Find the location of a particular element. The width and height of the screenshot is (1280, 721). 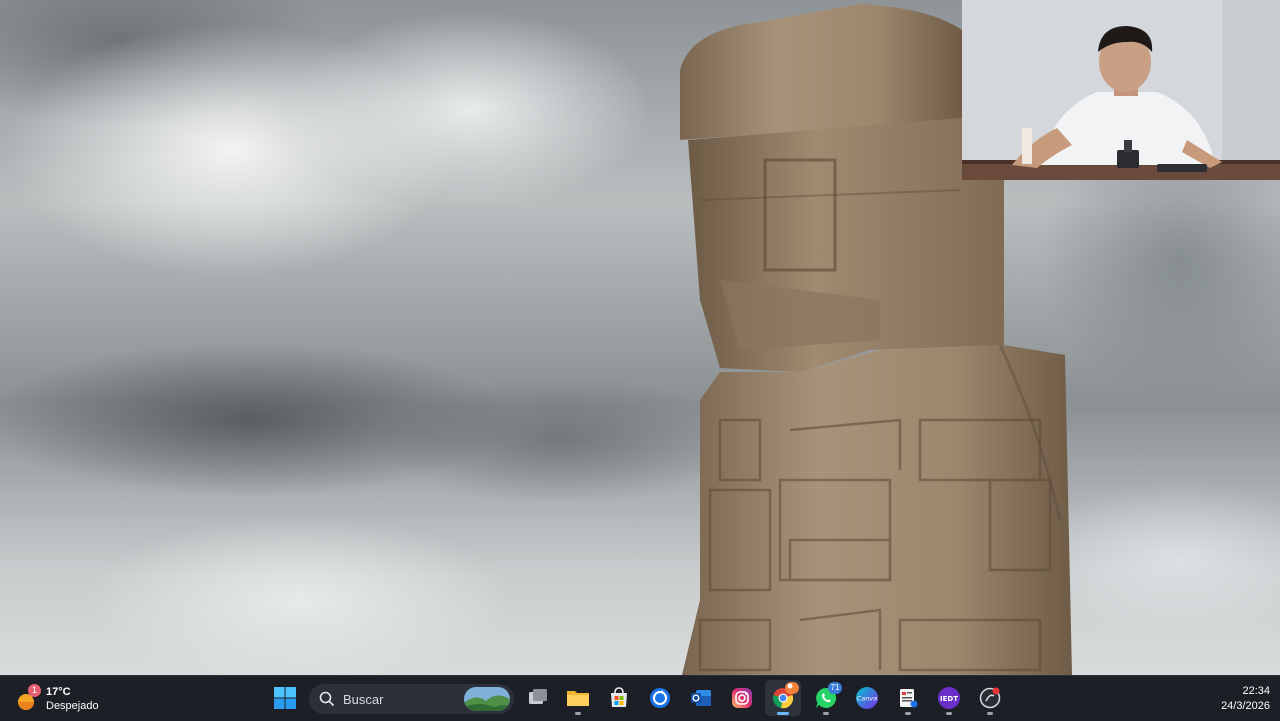

whatsapp-notification-badge: 71 is located at coordinates (835, 688).